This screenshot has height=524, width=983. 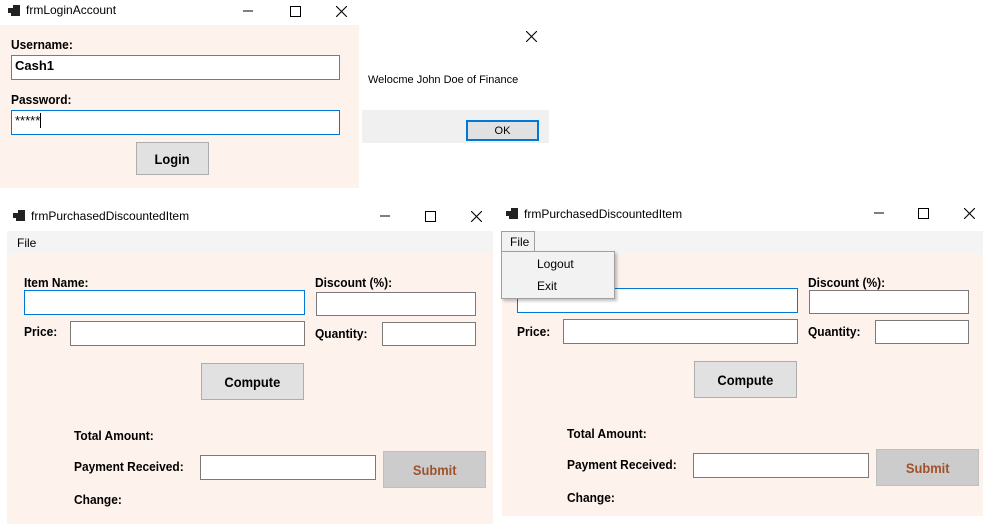 What do you see at coordinates (42, 44) in the screenshot?
I see `username-label: Username:` at bounding box center [42, 44].